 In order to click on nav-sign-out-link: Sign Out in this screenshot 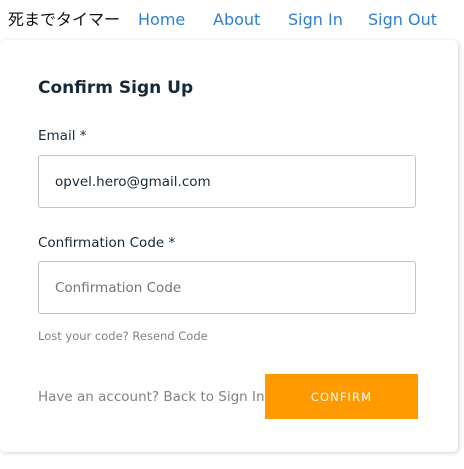, I will do `click(402, 20)`.